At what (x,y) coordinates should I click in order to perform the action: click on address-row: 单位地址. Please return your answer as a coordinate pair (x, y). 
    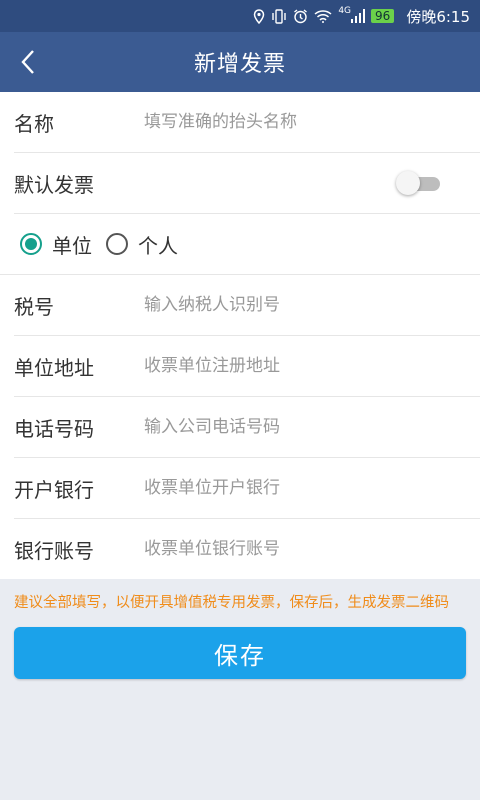
    Looking at the image, I should click on (247, 366).